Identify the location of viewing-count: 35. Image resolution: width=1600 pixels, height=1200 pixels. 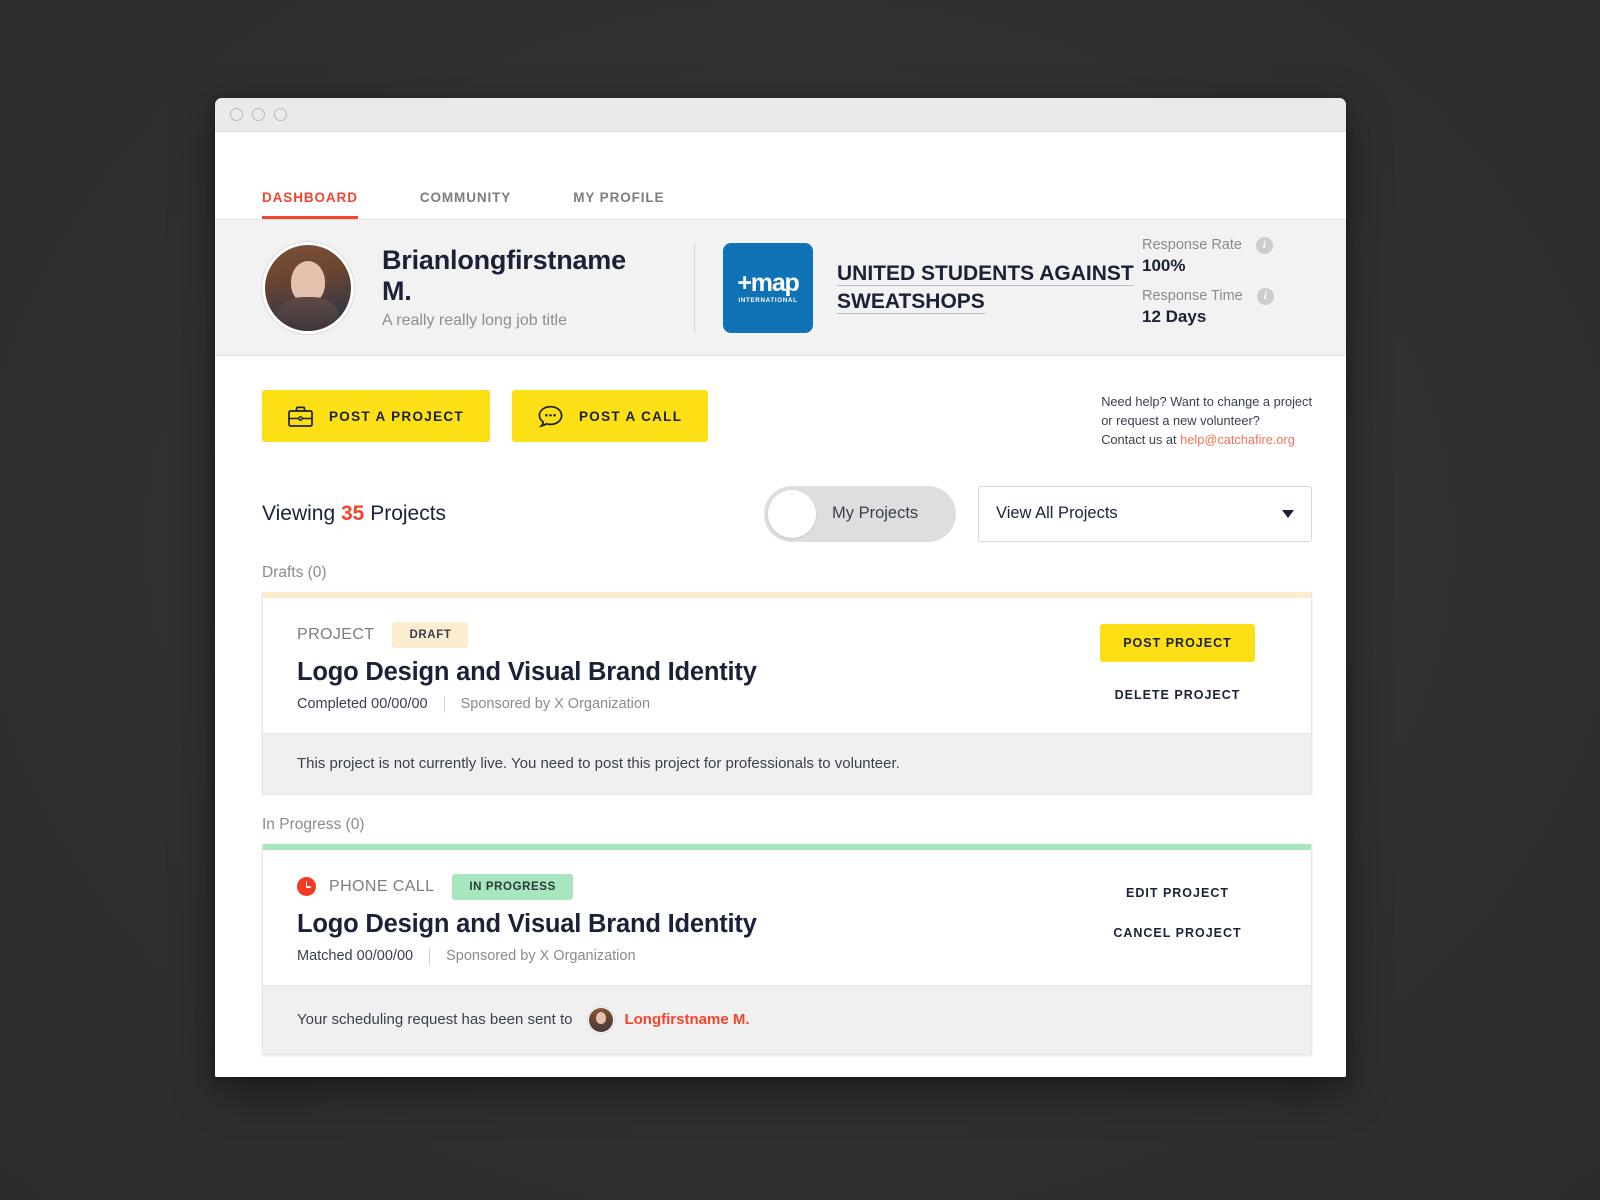
(353, 513).